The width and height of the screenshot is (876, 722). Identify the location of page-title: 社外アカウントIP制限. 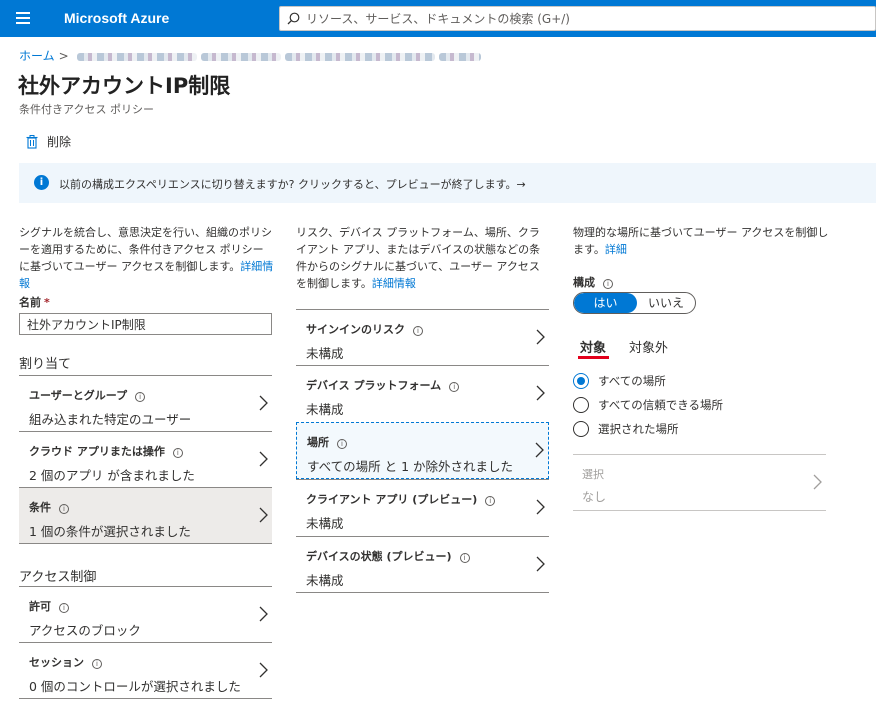
(124, 86).